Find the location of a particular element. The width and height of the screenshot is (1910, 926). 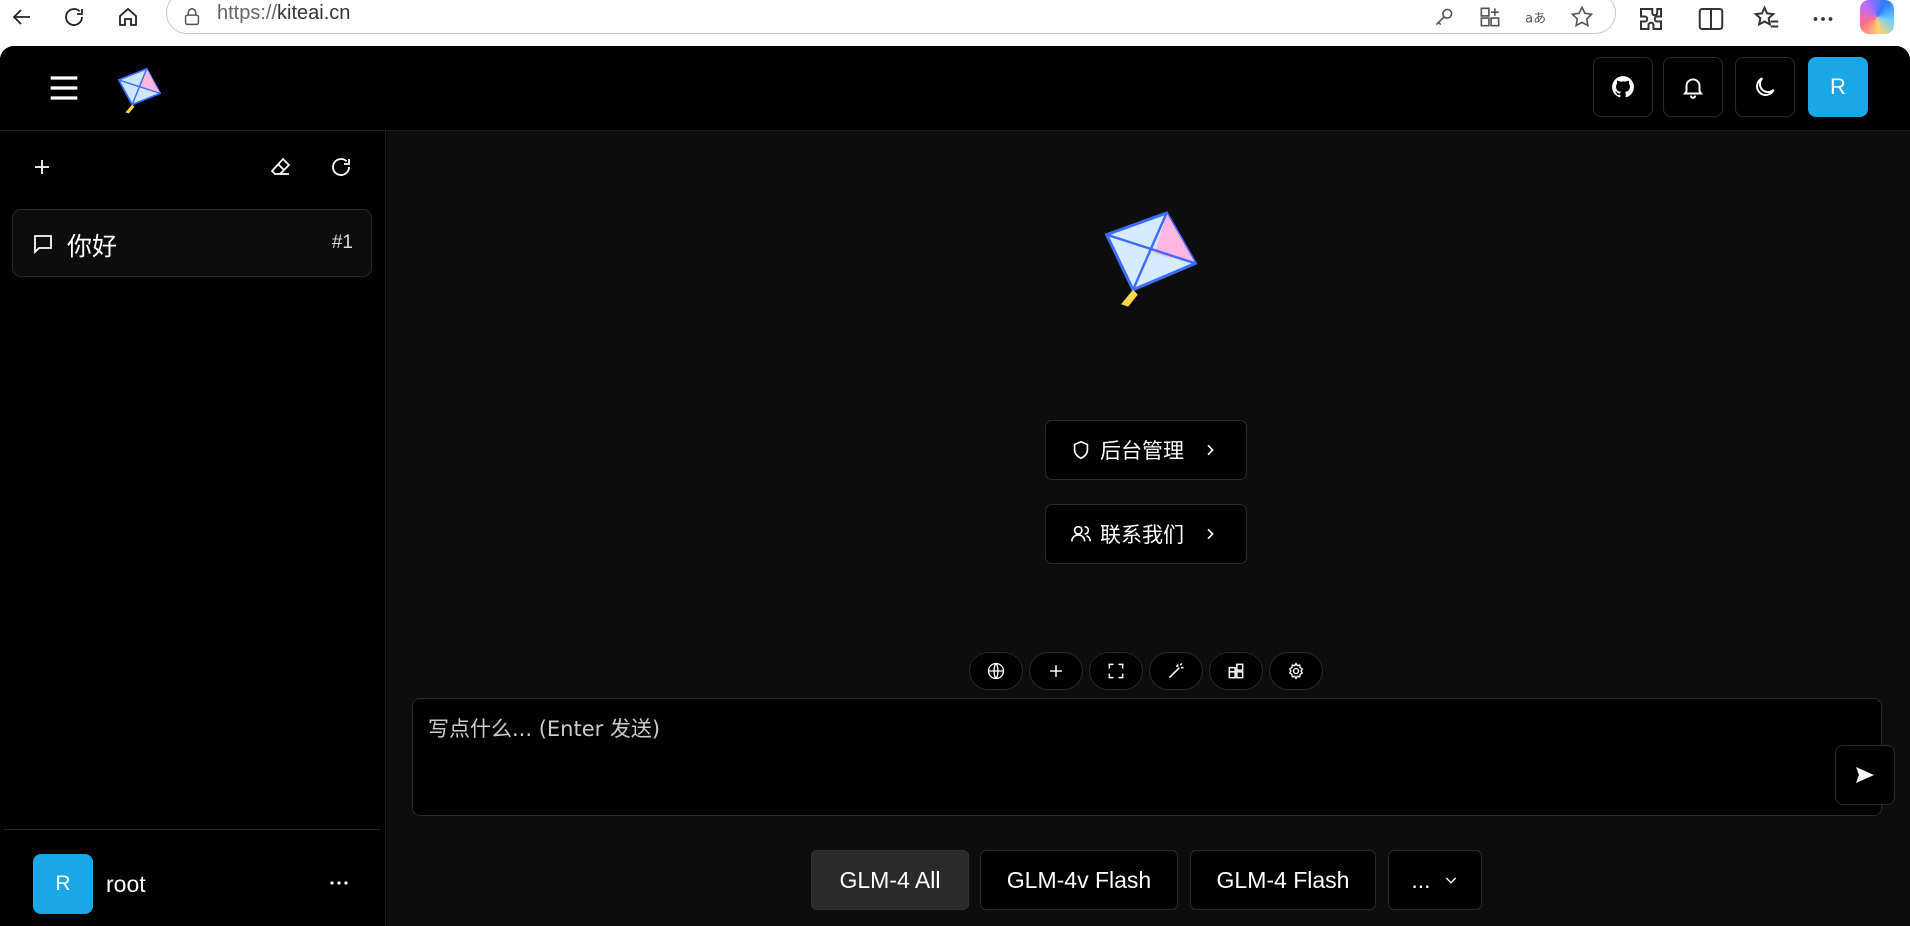

lock-icon is located at coordinates (192, 17).